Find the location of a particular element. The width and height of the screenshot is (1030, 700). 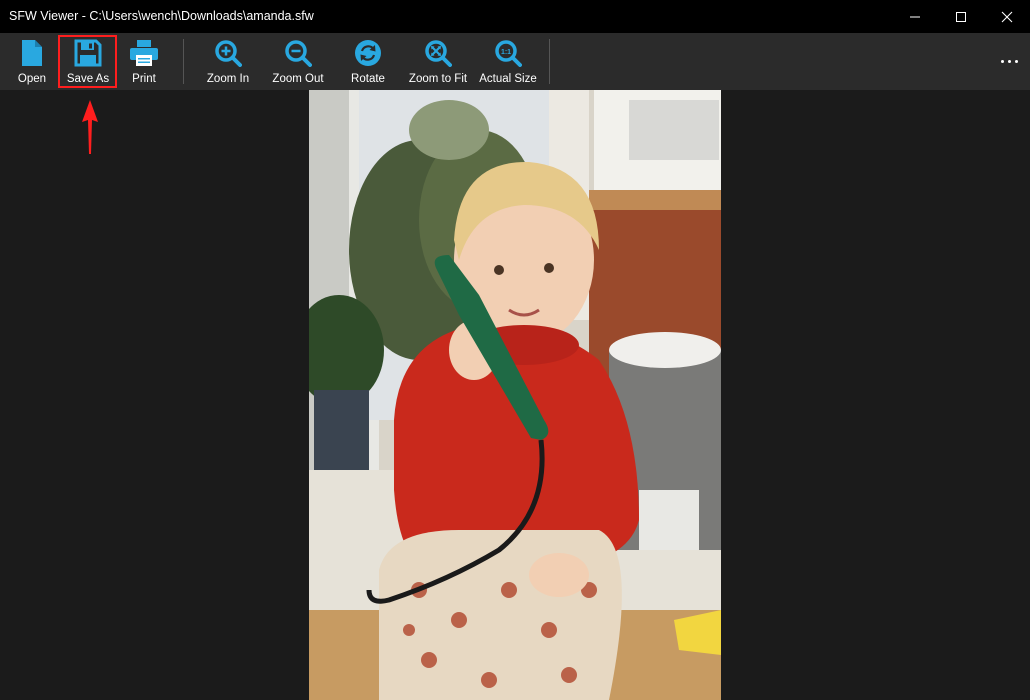

zoom-to-fit-button: Zoom to Fit is located at coordinates (438, 62).